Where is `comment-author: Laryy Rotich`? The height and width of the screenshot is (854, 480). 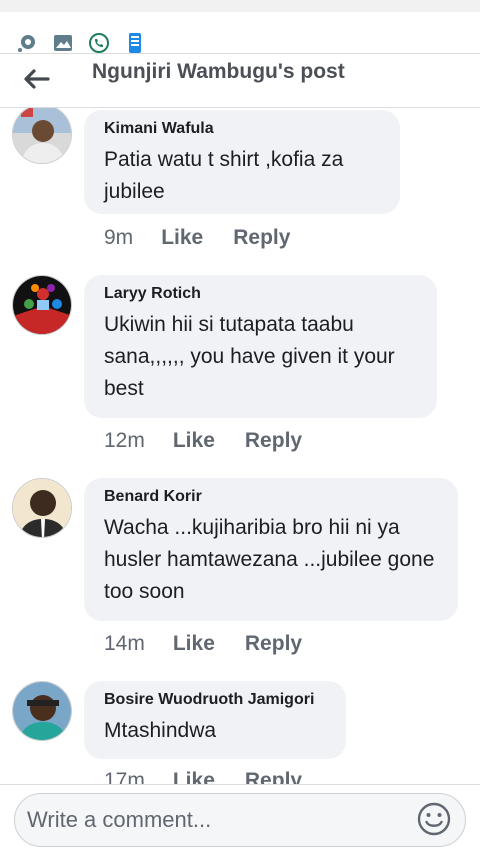 comment-author: Laryy Rotich is located at coordinates (260, 294).